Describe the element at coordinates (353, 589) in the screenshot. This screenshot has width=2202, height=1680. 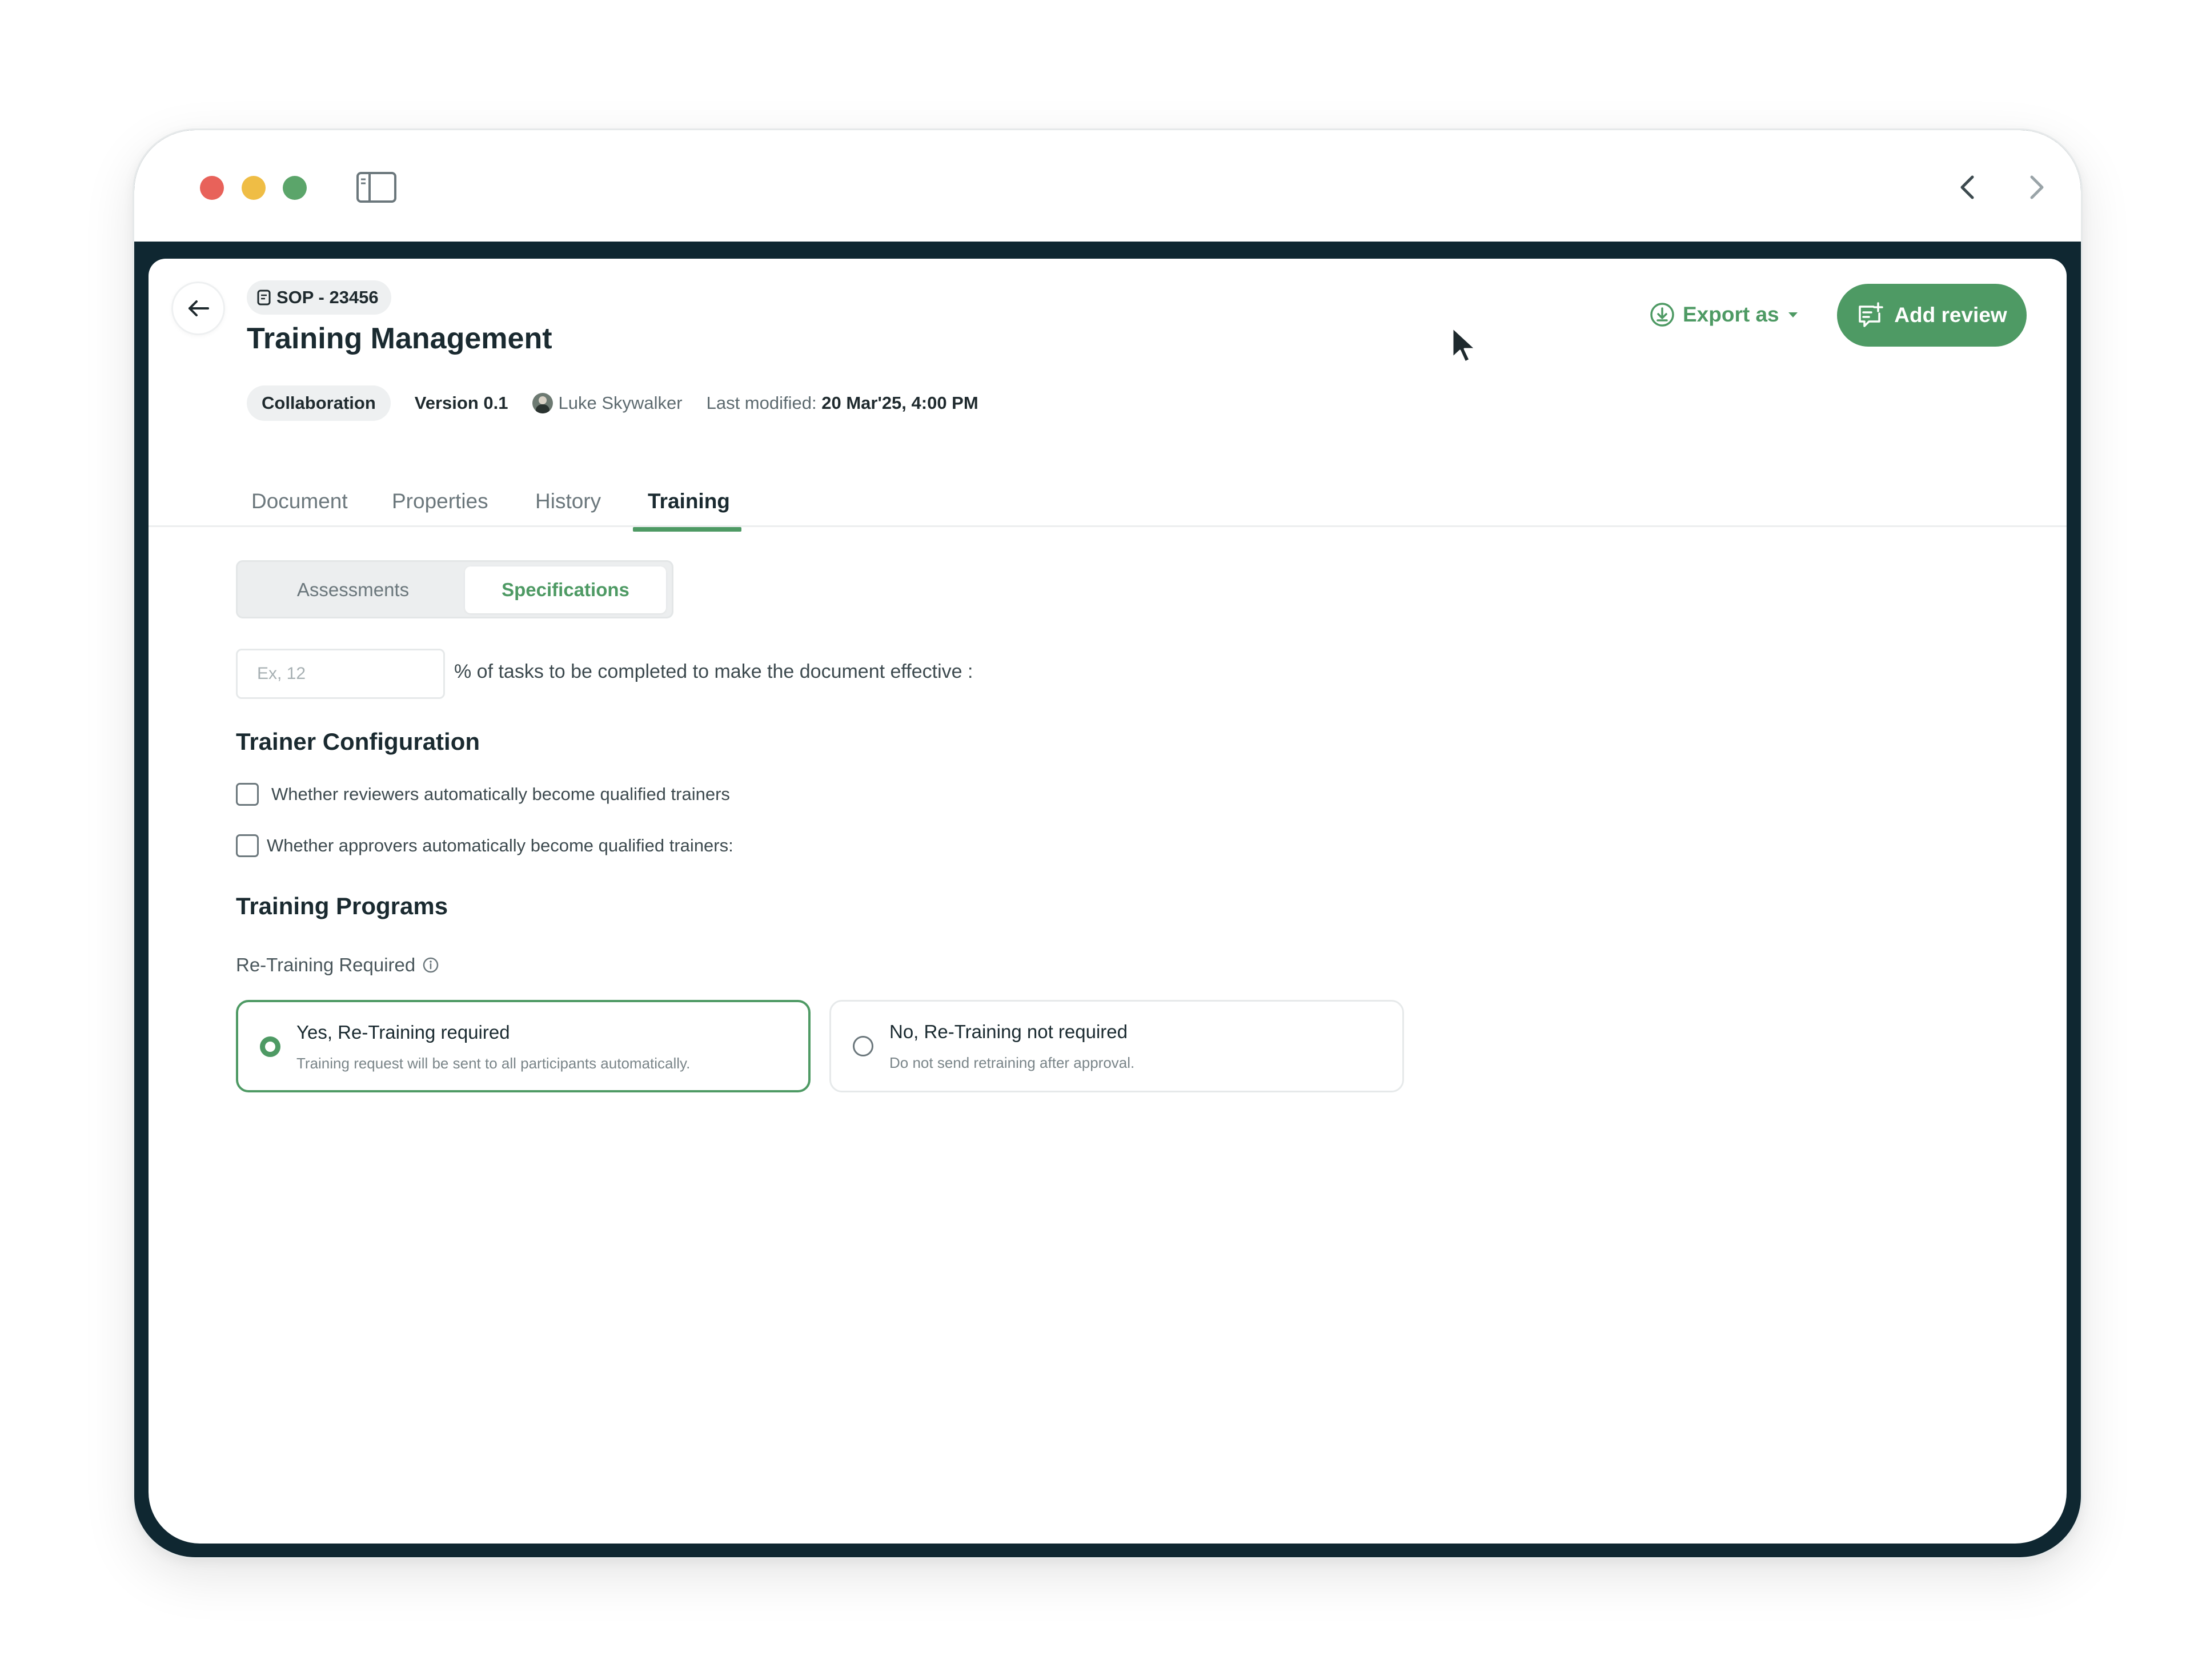
I see `segment-assessments: Assessments` at that location.